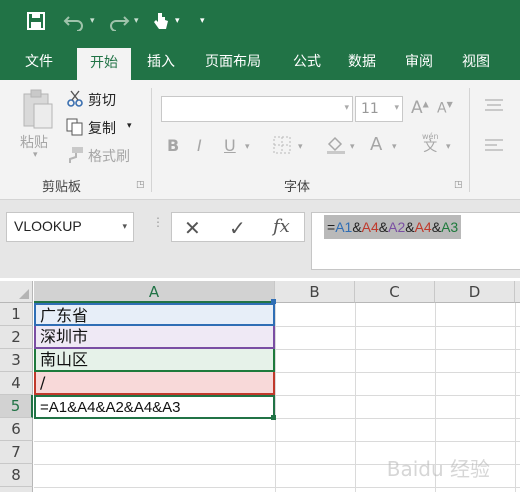 The image size is (520, 492). I want to click on cut-button: 剪切, so click(102, 100).